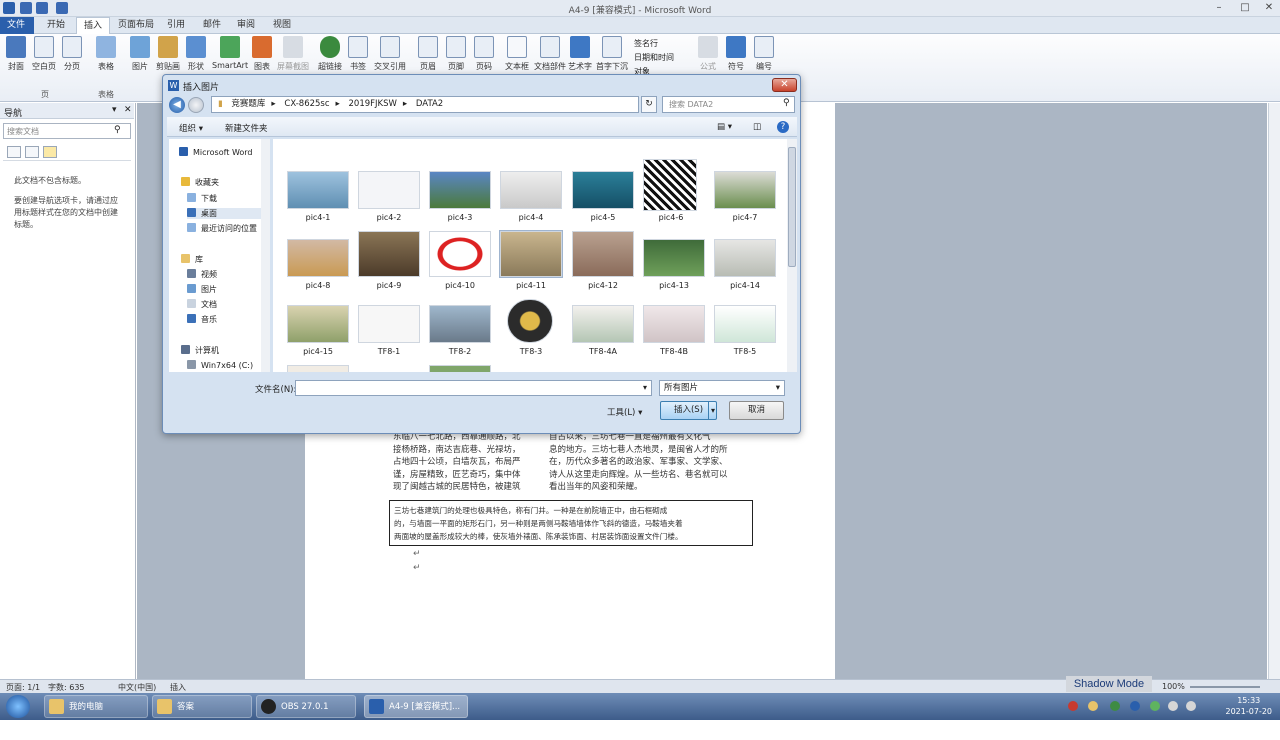 This screenshot has width=1280, height=740. What do you see at coordinates (784, 85) in the screenshot?
I see `dialog-close-button: ✕` at bounding box center [784, 85].